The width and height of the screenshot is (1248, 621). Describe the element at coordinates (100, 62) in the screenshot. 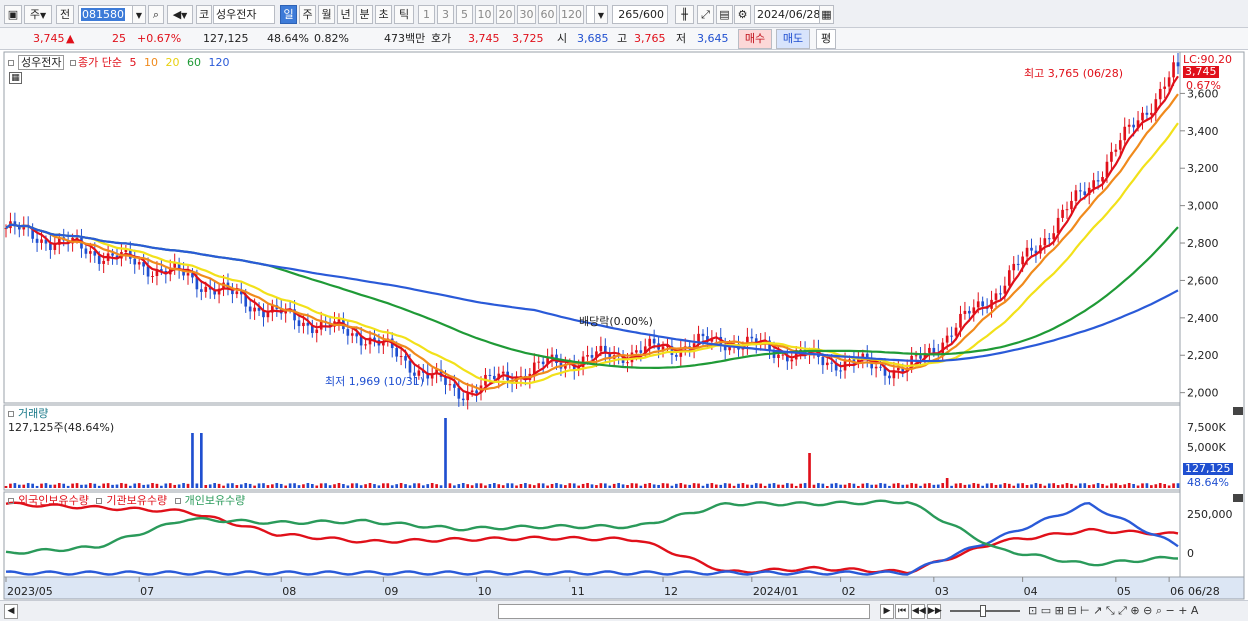

I see `ma-label: 종가 단순` at that location.